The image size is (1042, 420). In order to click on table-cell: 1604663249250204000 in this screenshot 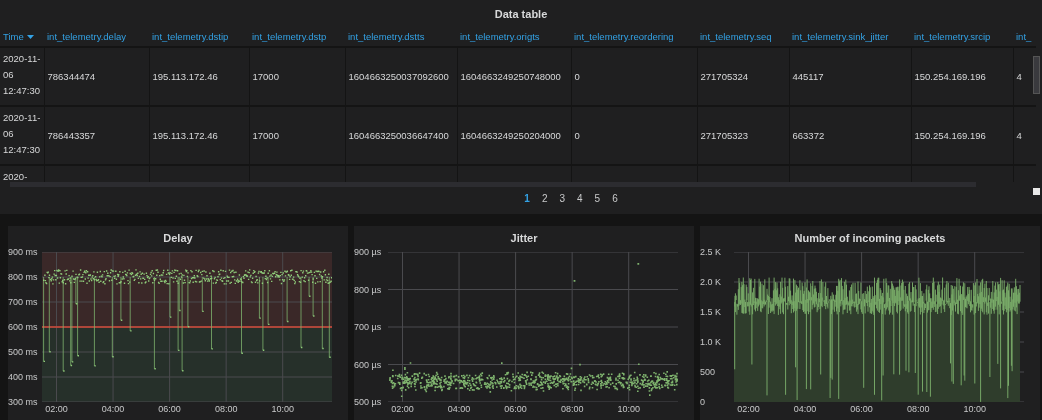, I will do `click(514, 135)`.